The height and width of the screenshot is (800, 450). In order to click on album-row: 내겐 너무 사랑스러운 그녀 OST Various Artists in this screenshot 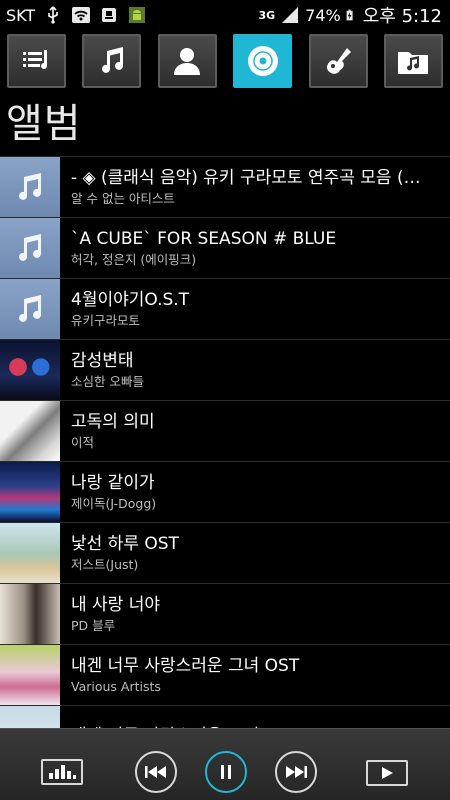, I will do `click(225, 674)`.